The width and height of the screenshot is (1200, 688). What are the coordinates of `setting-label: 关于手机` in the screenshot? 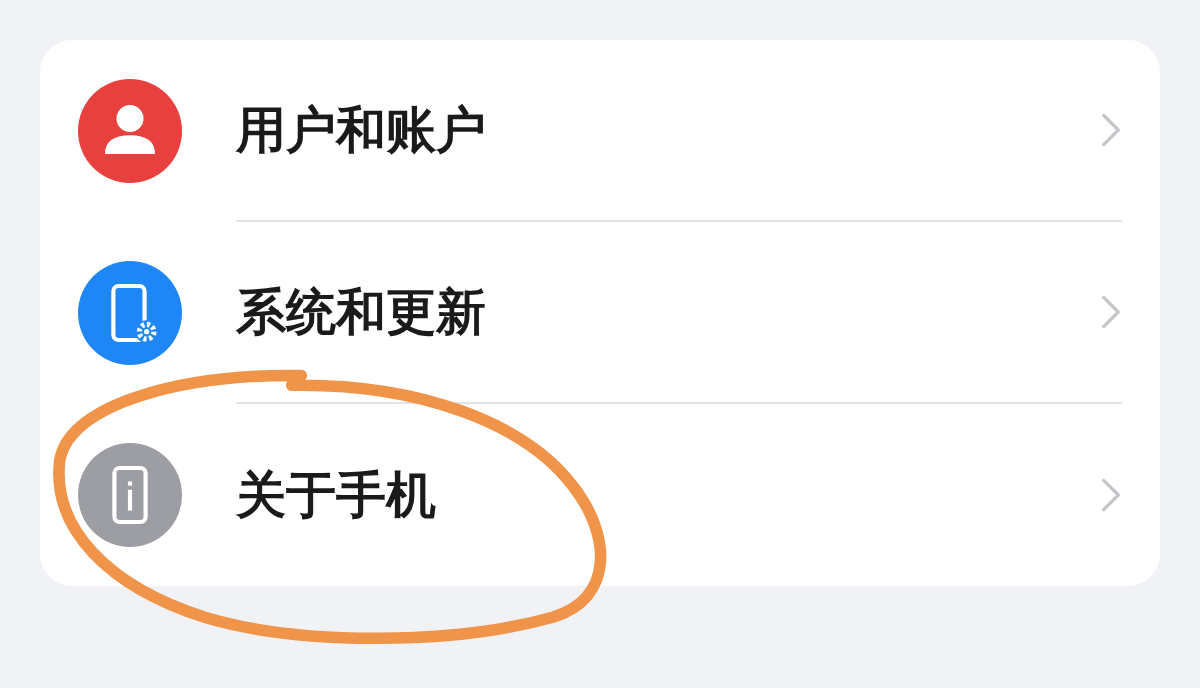 It's located at (336, 495).